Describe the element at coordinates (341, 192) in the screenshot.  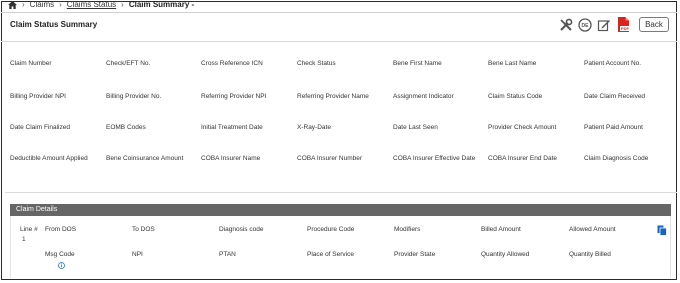
I see `summary-divider` at that location.